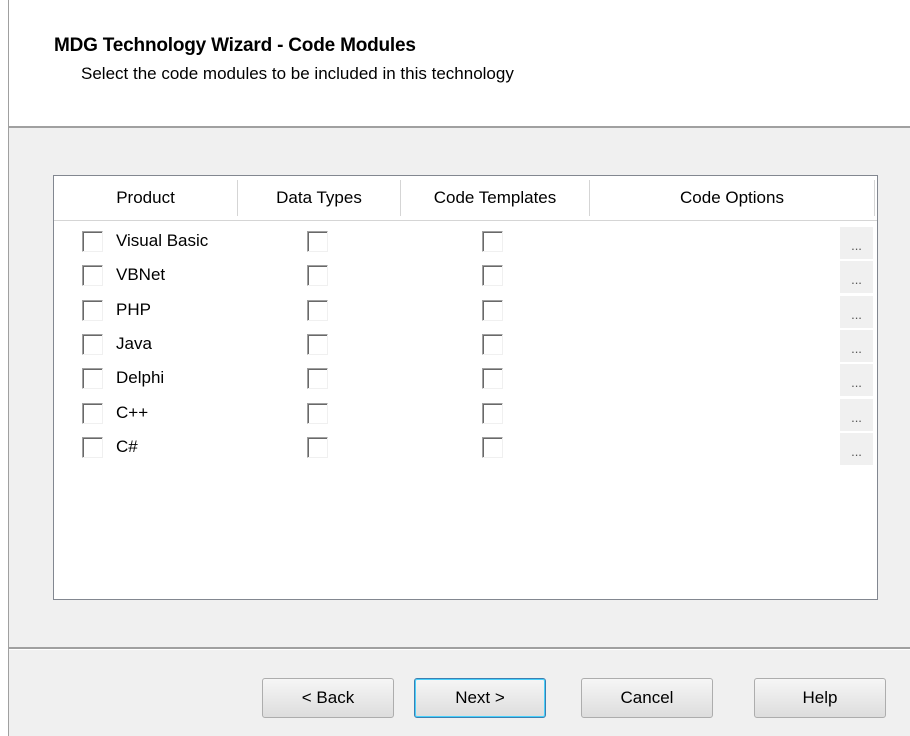 This screenshot has width=910, height=736. Describe the element at coordinates (140, 378) in the screenshot. I see `product-label: Delphi` at that location.